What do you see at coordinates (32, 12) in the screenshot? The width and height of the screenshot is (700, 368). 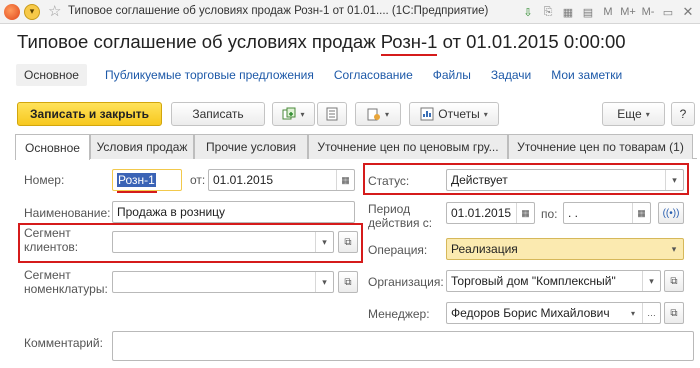 I see `menu-icon: ▾` at bounding box center [32, 12].